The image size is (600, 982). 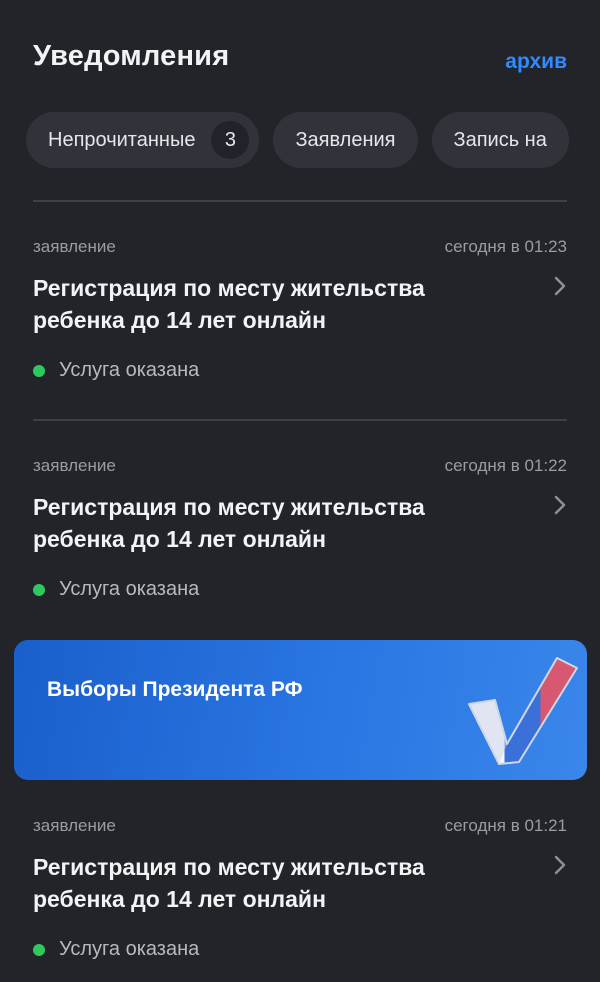 I want to click on filter-chip-label: Заявления, so click(x=345, y=139).